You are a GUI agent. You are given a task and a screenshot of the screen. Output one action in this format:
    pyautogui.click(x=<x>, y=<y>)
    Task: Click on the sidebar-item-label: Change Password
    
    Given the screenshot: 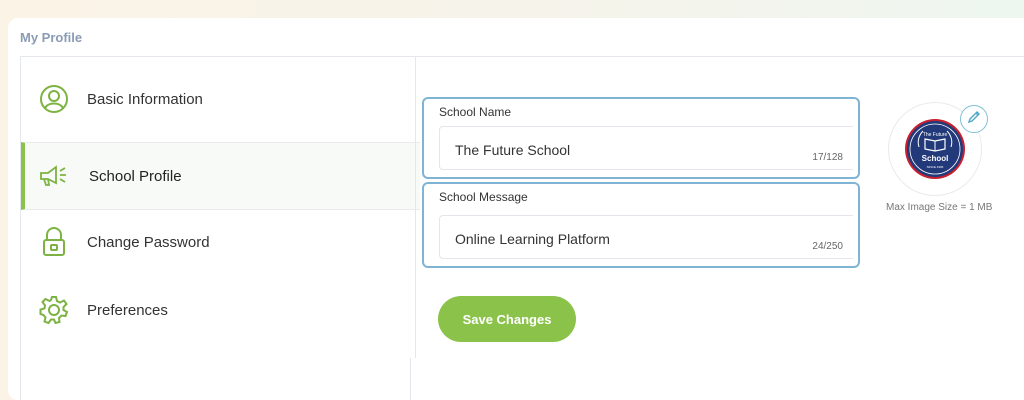 What is the action you would take?
    pyautogui.click(x=148, y=242)
    